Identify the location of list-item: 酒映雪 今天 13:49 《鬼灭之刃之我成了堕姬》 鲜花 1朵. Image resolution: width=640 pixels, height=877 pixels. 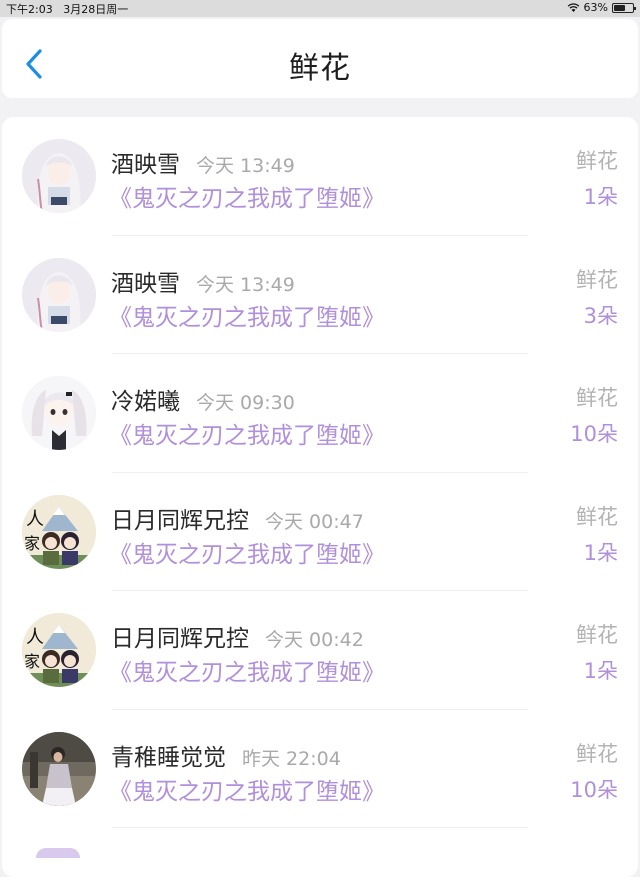
(320, 176).